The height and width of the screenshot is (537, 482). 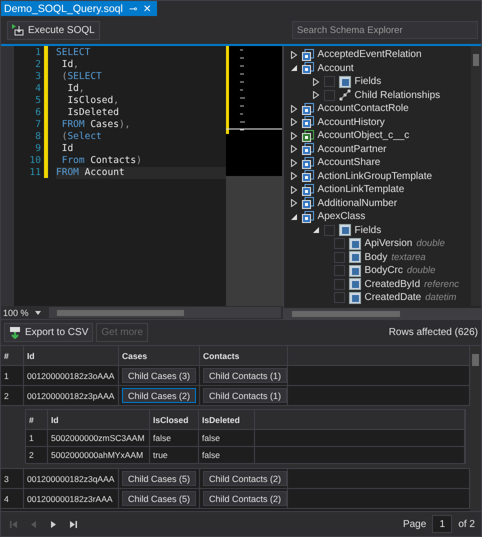 What do you see at coordinates (377, 163) in the screenshot?
I see `tree-item: AccountShare` at bounding box center [377, 163].